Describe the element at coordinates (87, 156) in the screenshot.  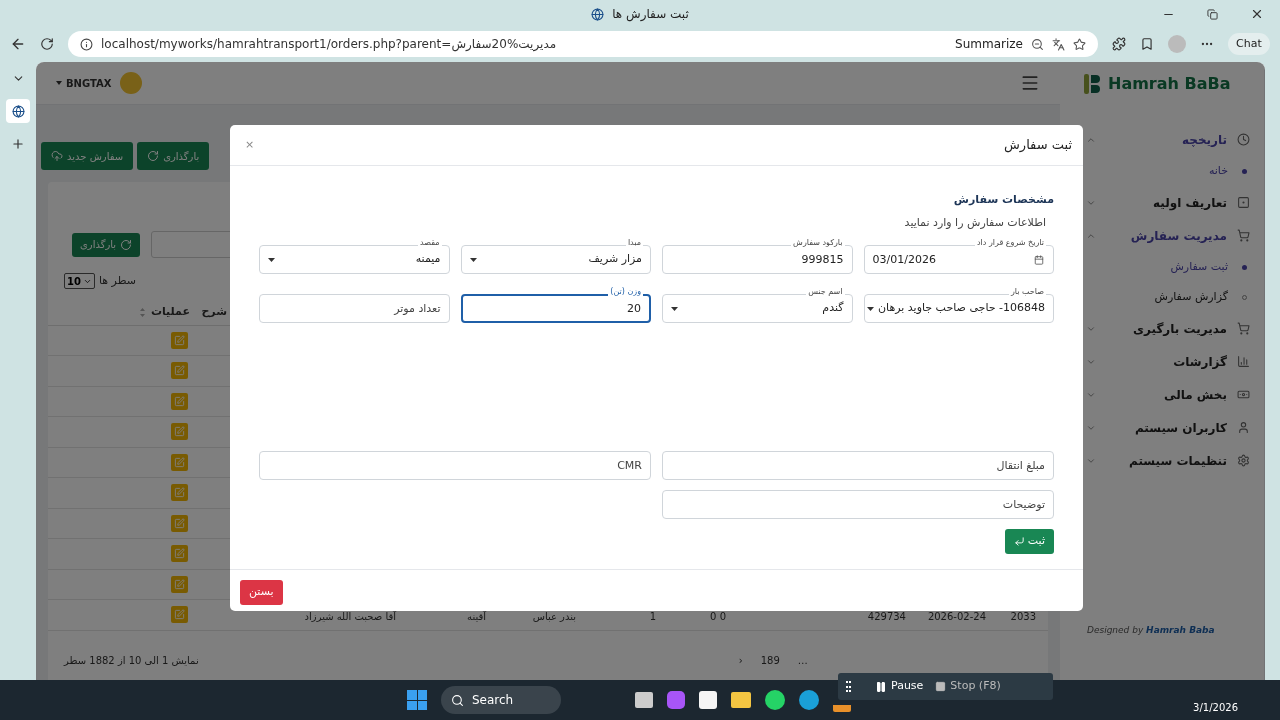
I see `new-order-button: سفارش جدید` at that location.